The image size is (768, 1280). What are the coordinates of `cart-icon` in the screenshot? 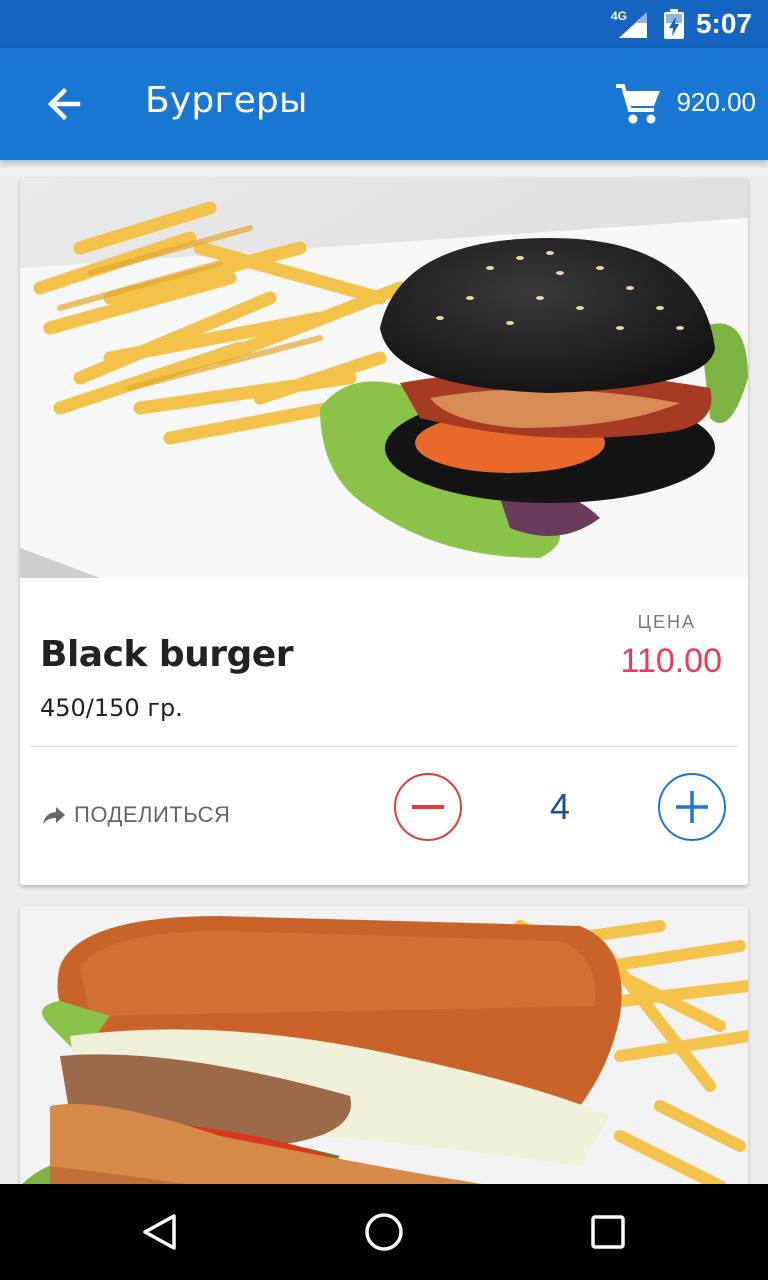 It's located at (638, 104).